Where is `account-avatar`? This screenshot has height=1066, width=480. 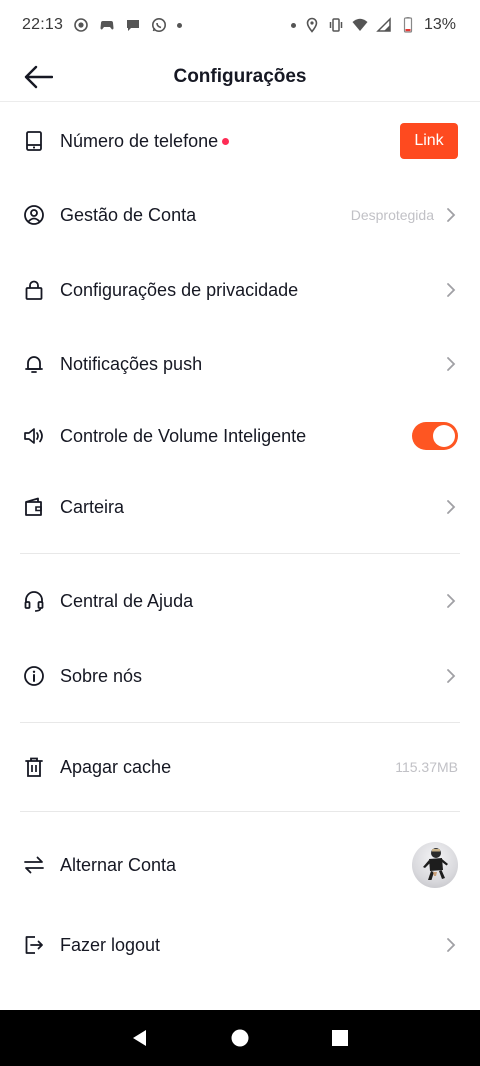
account-avatar is located at coordinates (435, 865).